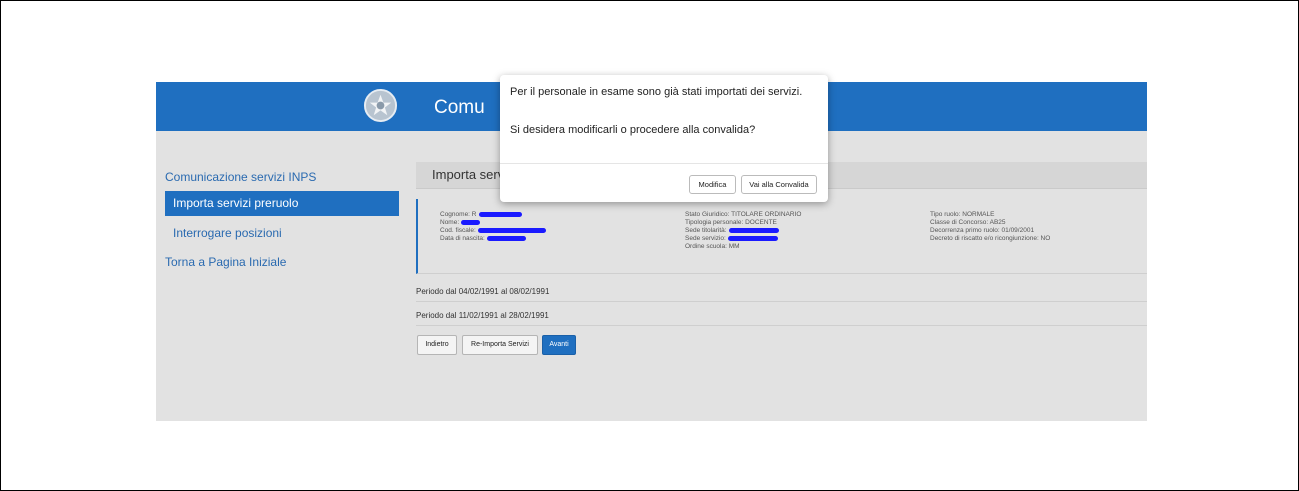 This screenshot has width=1299, height=491. Describe the element at coordinates (664, 183) in the screenshot. I see `dialog-footer: Modifica Vai alla Convalida` at that location.